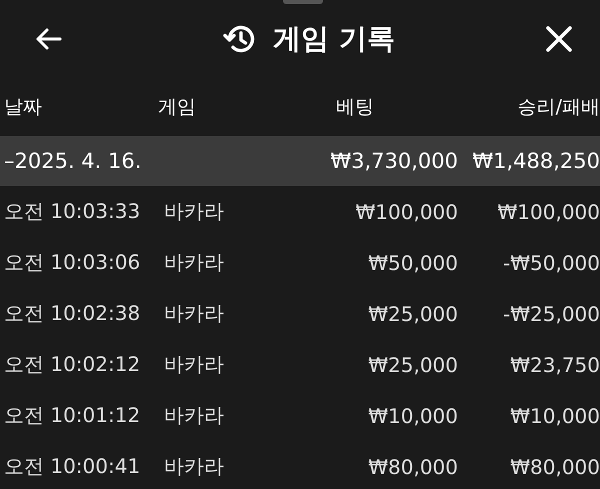 This screenshot has height=489, width=600. Describe the element at coordinates (73, 211) in the screenshot. I see `time-cell-text: 오전 10:03:33` at that location.